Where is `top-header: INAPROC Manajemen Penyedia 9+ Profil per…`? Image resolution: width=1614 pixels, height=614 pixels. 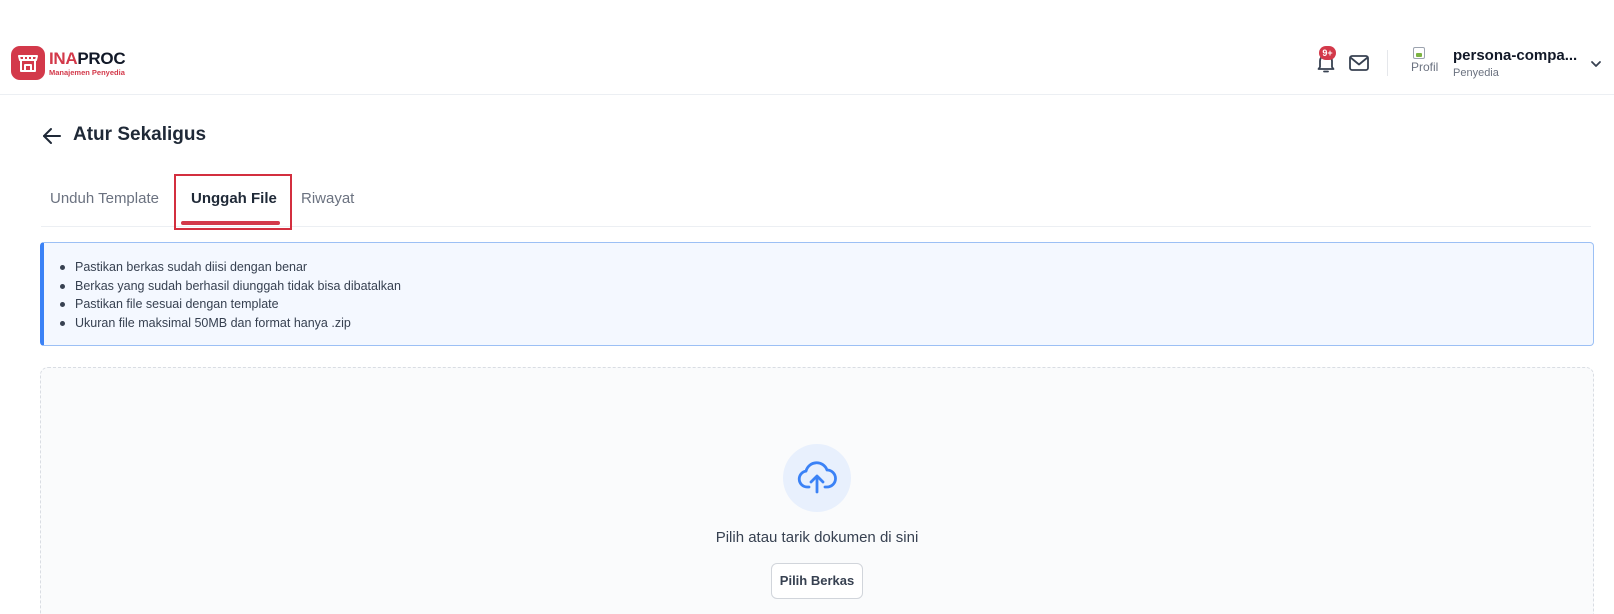
top-header: INAPROC Manajemen Penyedia 9+ Profil per… is located at coordinates (807, 65).